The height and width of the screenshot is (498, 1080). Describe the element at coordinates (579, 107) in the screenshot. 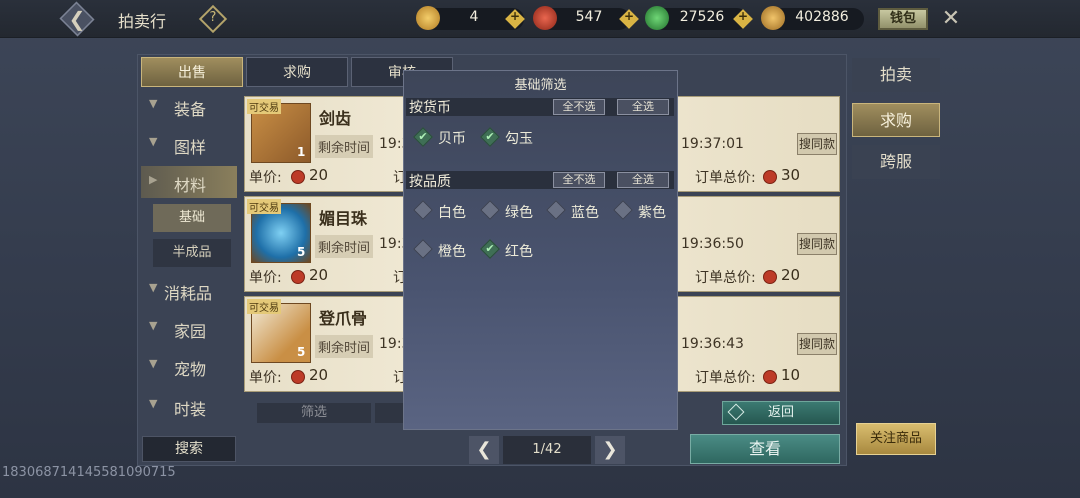

I see `currency-select-none-button: 全不选` at that location.